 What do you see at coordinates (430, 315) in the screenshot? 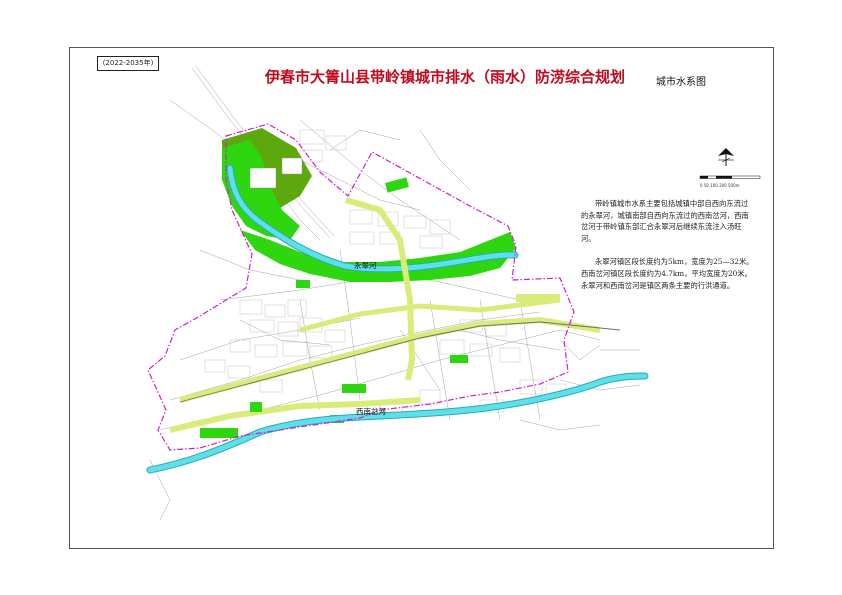
I see `railway-greenway-north` at bounding box center [430, 315].